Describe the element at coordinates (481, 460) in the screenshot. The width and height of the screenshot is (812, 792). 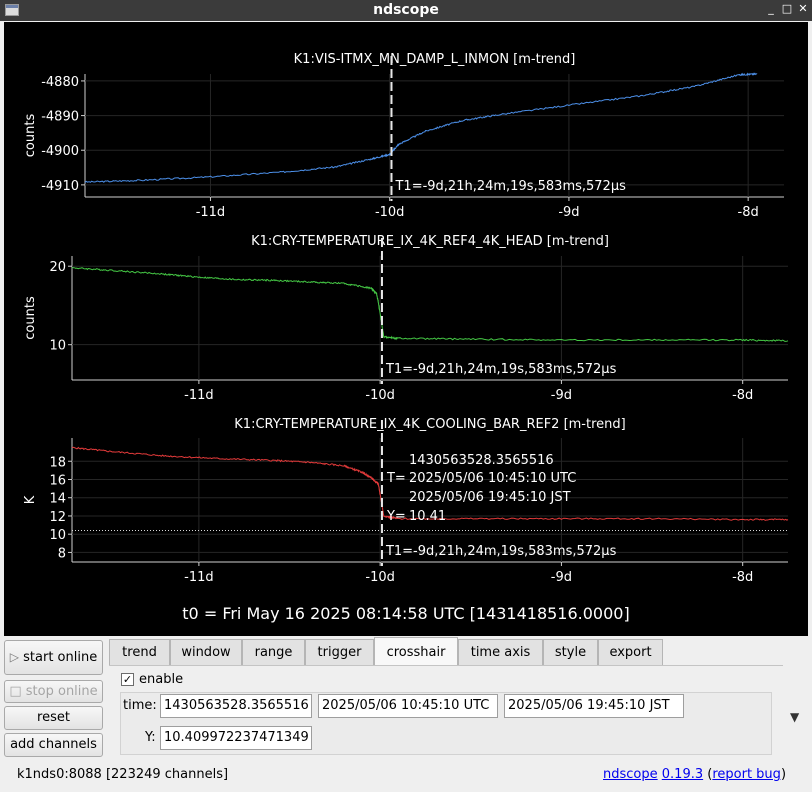
I see `crosshair-t-gps: 1430563528.3565516` at that location.